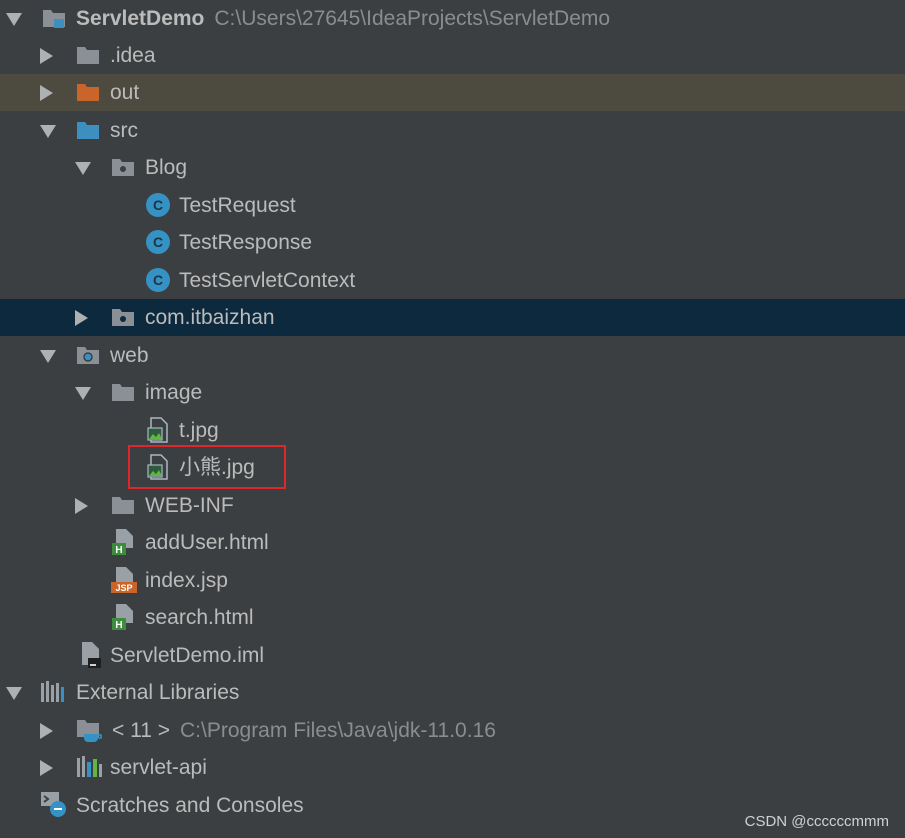  I want to click on tree-label: .idea, so click(133, 55).